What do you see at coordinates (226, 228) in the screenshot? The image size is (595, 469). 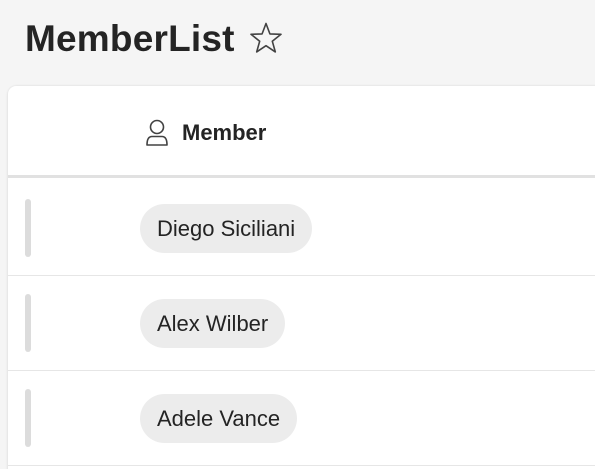 I see `member-persona: Diego Siciliani` at bounding box center [226, 228].